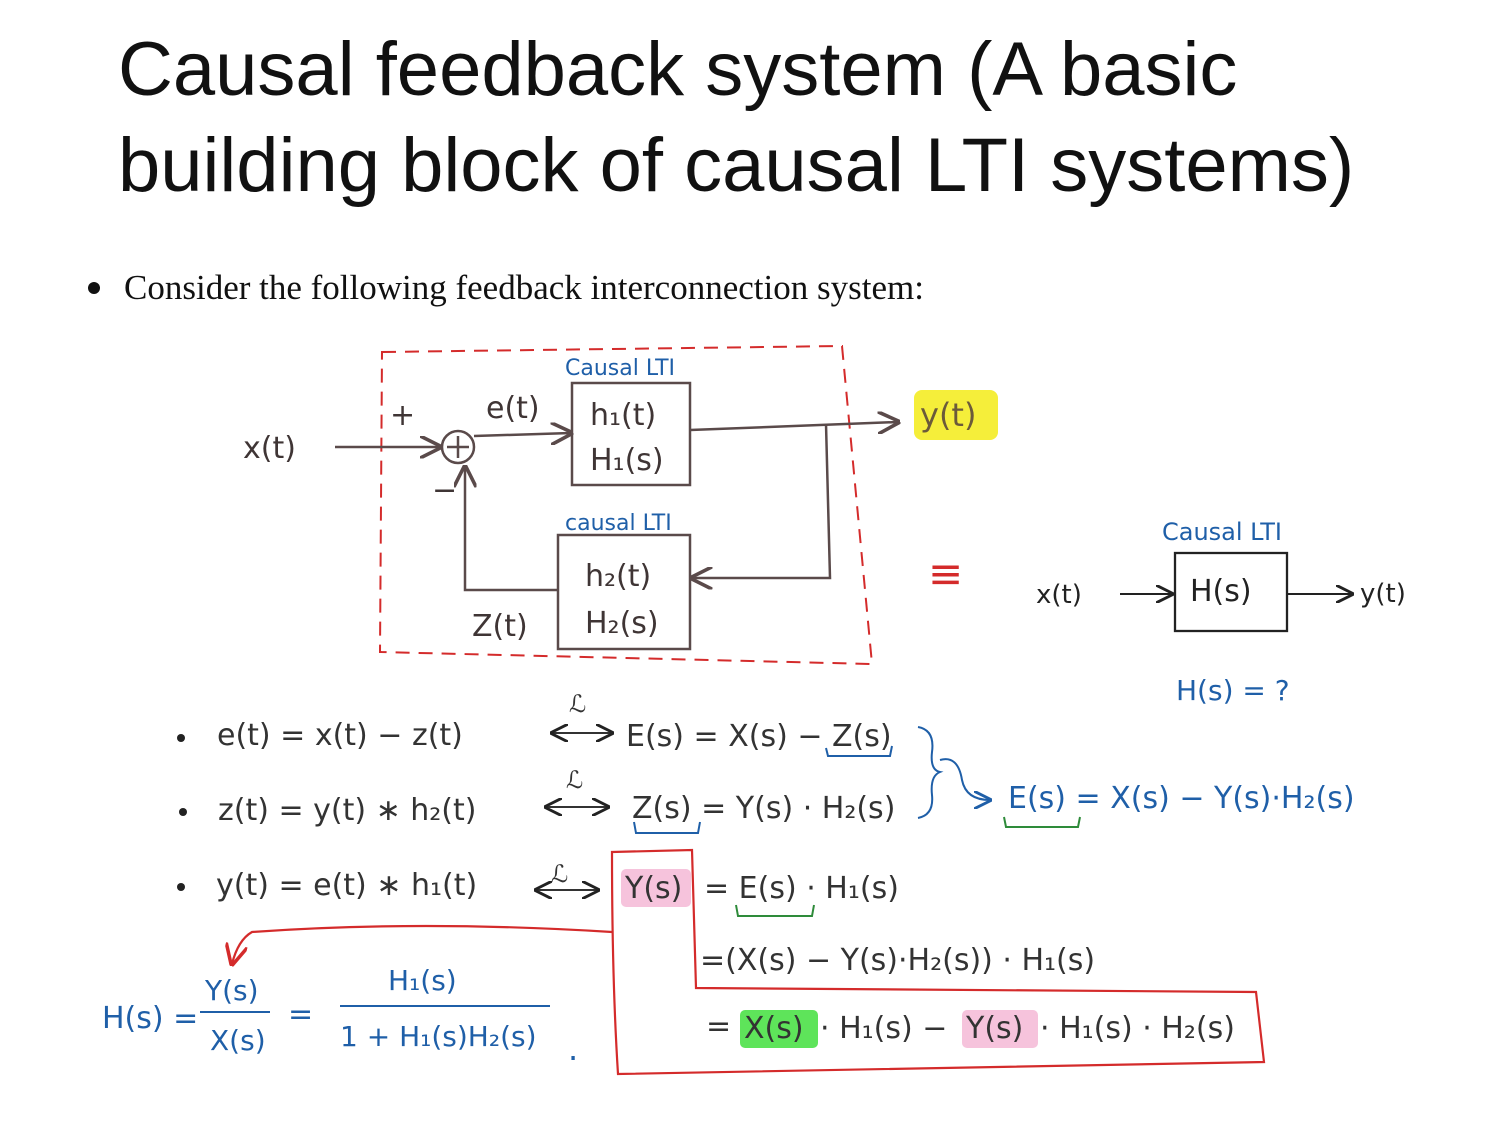  What do you see at coordinates (1137, 1028) in the screenshot?
I see `derivation-step-3-end: · H₁(s) · H₂(s)` at bounding box center [1137, 1028].